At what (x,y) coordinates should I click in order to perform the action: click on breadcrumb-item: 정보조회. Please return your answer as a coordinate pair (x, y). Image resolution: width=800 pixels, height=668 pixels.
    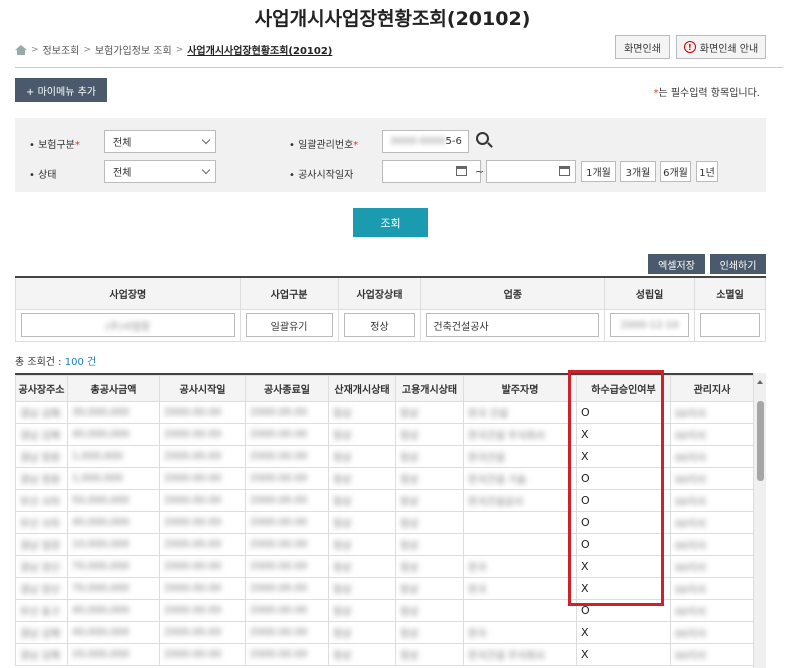
    Looking at the image, I should click on (61, 49).